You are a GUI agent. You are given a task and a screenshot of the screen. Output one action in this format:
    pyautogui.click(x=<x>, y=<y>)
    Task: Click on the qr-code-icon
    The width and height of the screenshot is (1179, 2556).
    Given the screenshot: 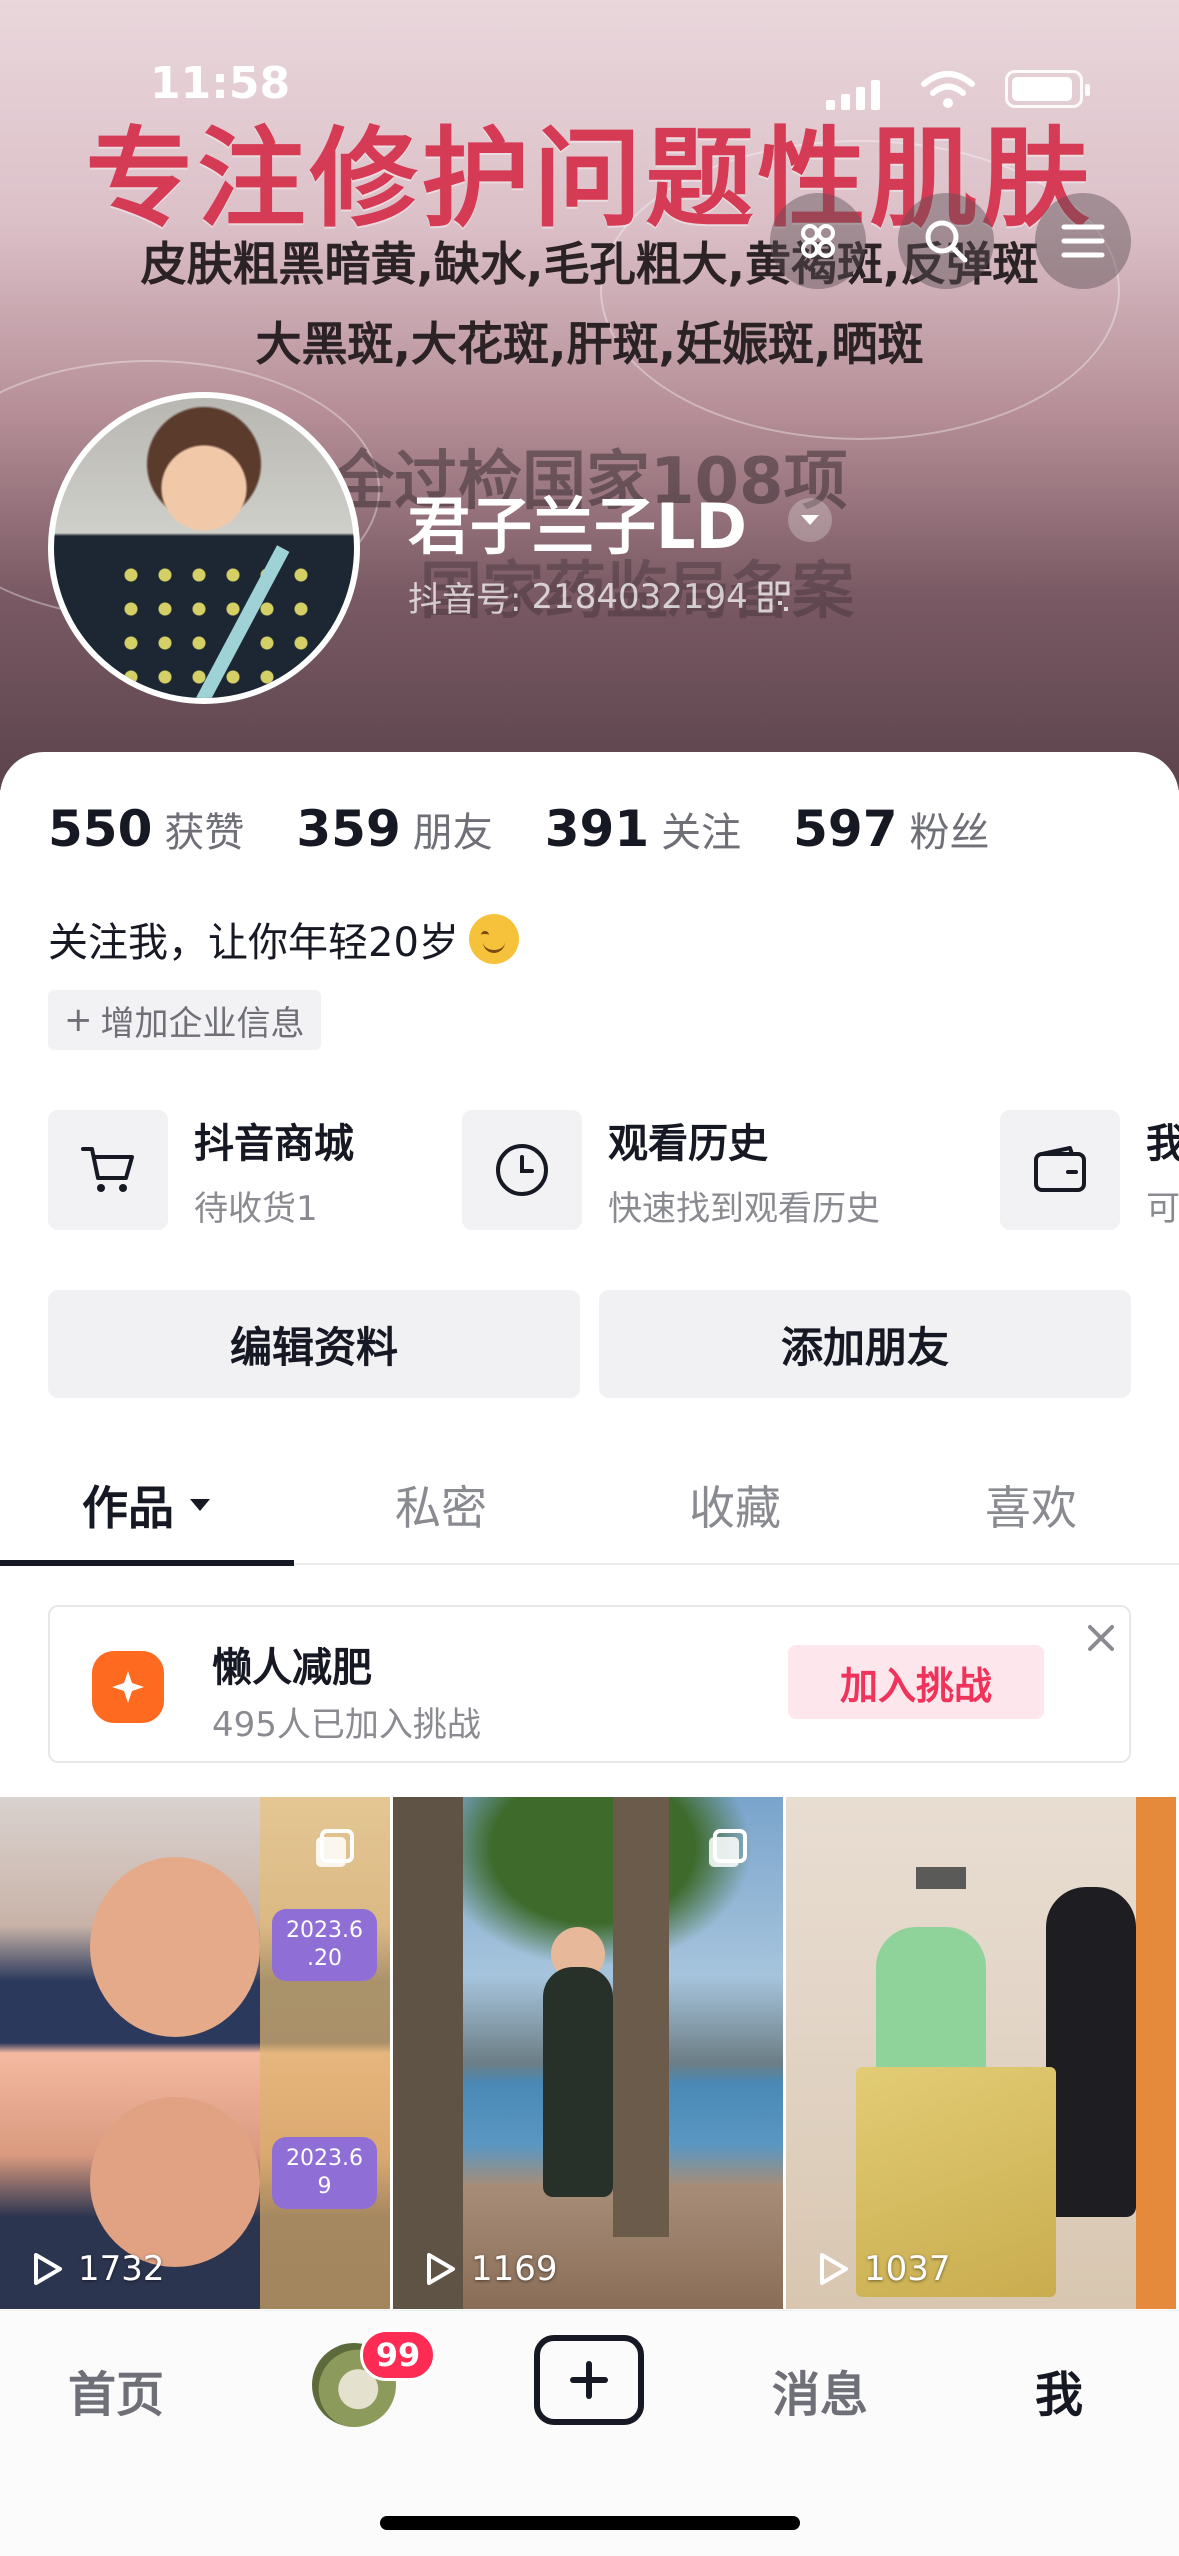 What is the action you would take?
    pyautogui.click(x=774, y=597)
    